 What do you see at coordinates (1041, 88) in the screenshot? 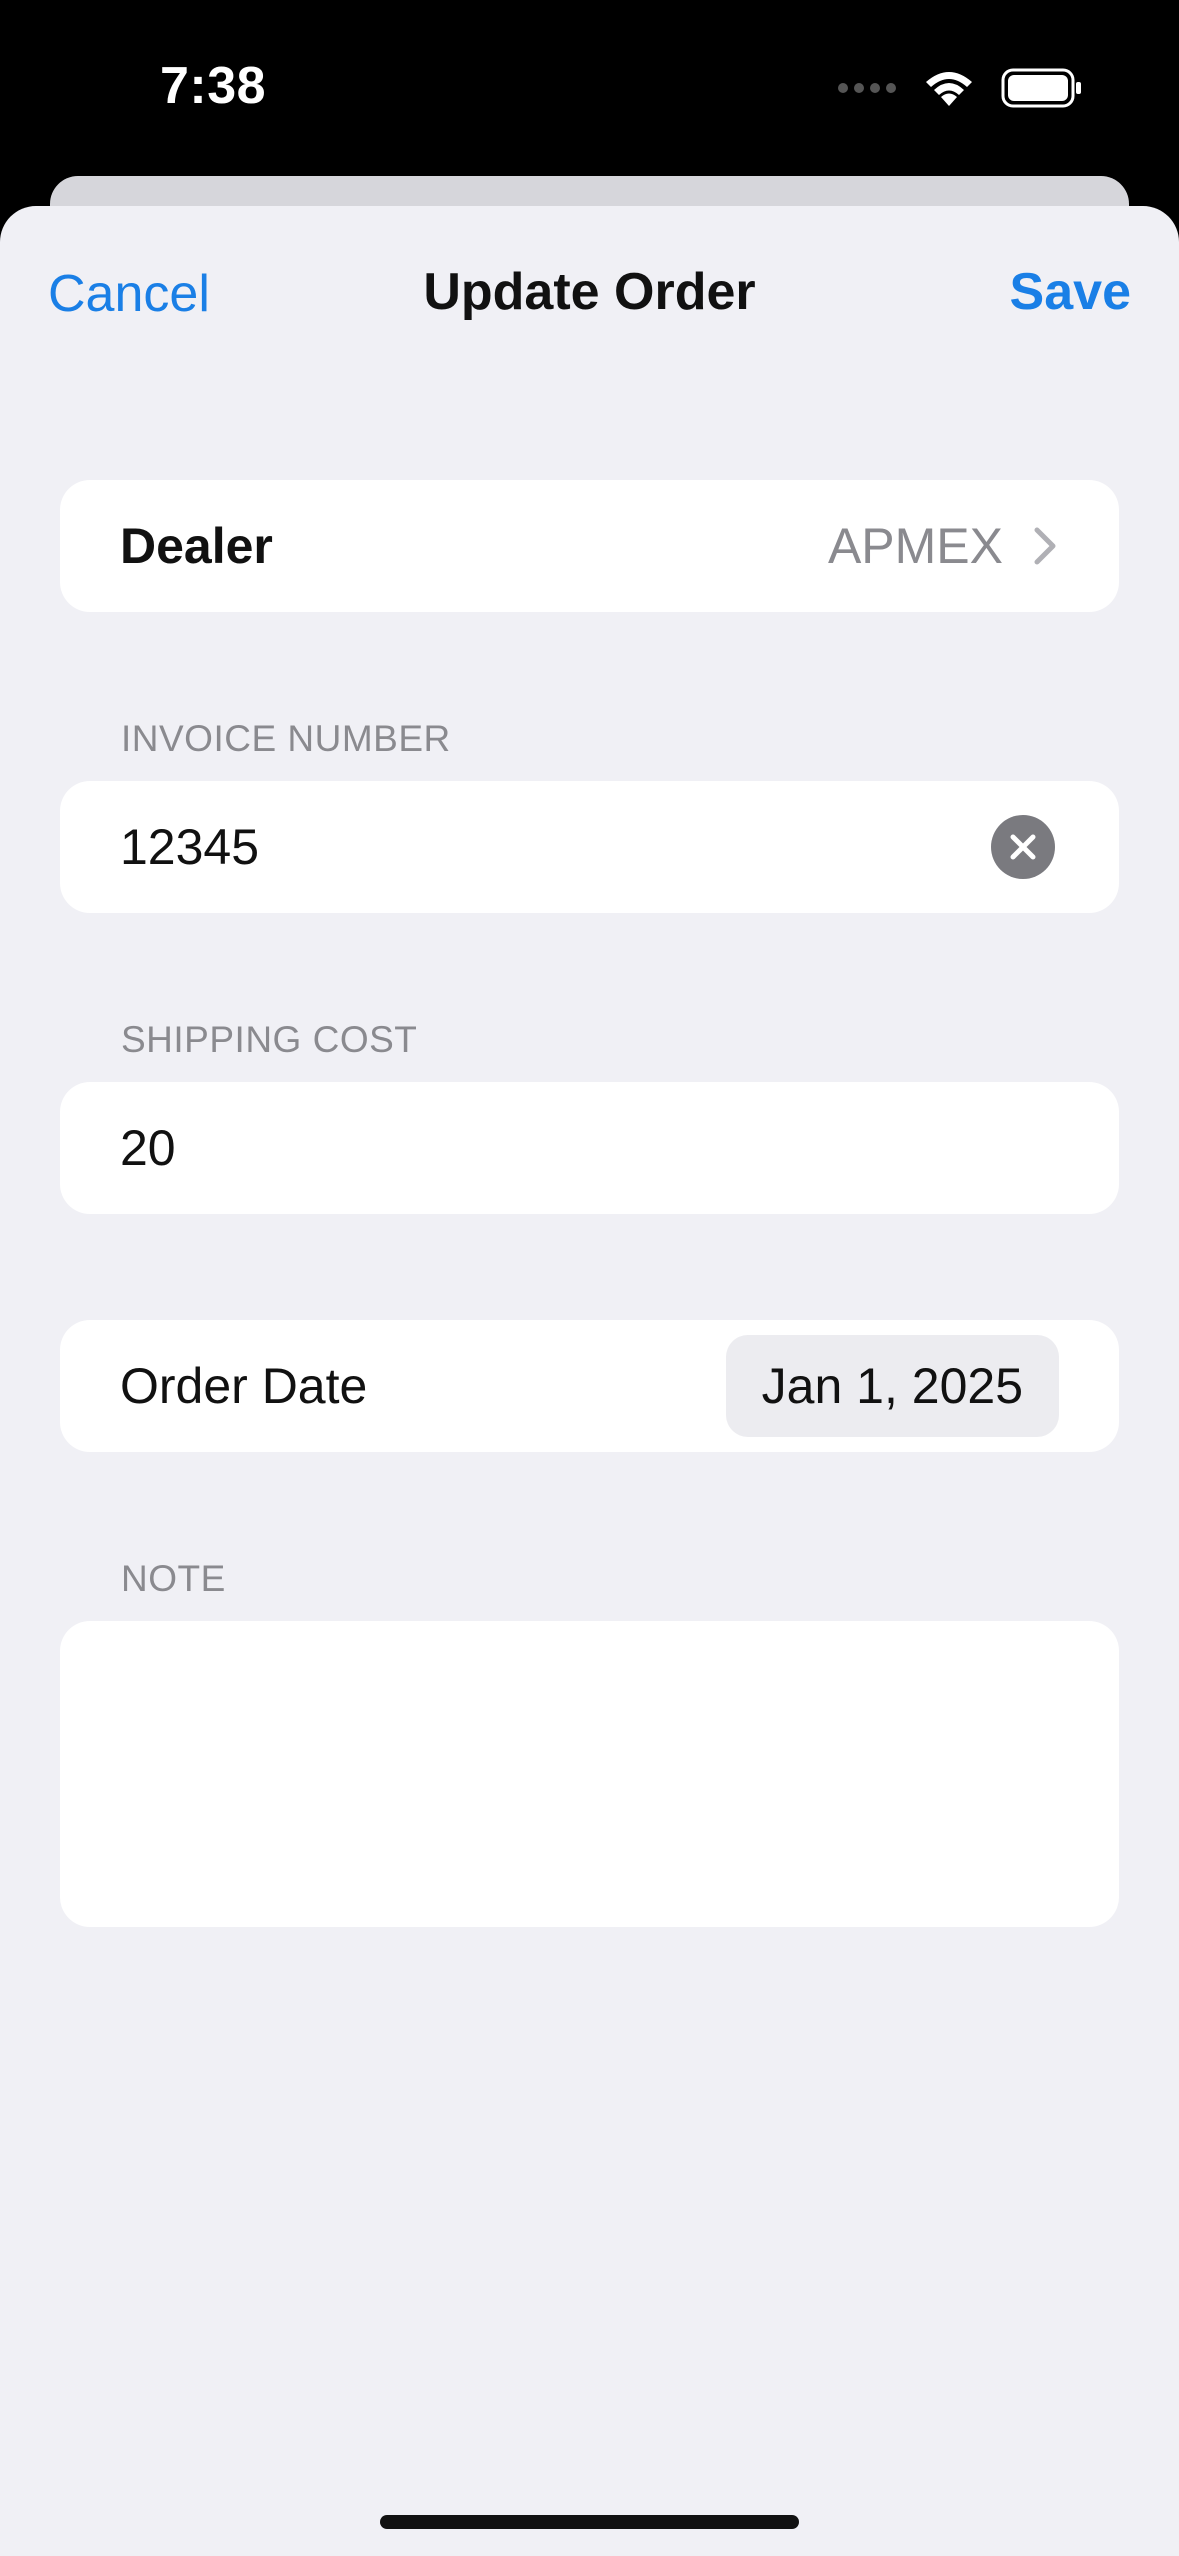
I see `battery-icon` at bounding box center [1041, 88].